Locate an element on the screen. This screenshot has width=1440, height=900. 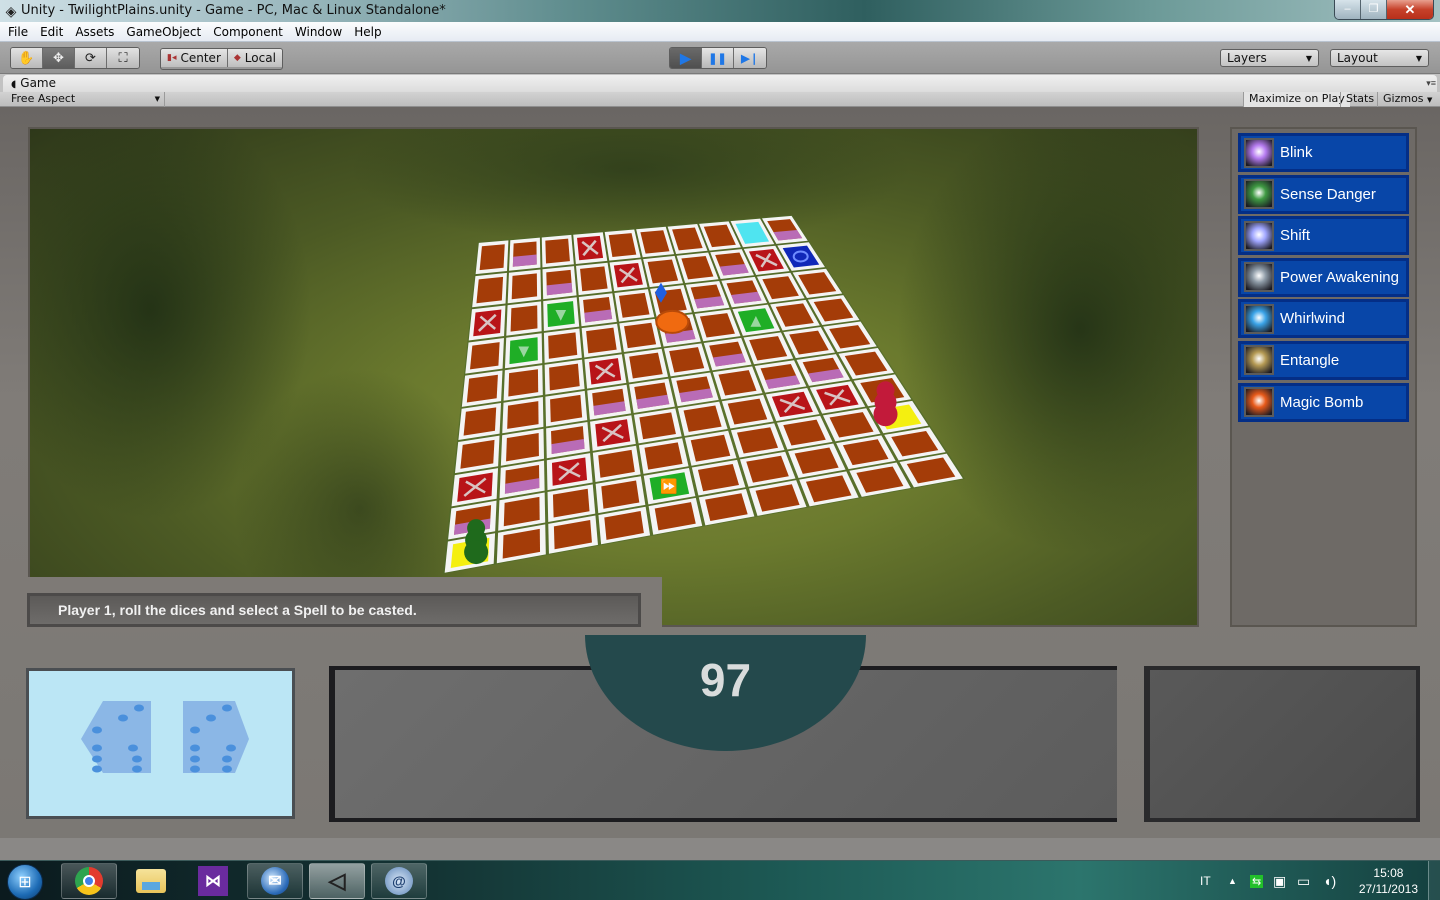
tray-power-icon: ▣ is located at coordinates (1279, 880).